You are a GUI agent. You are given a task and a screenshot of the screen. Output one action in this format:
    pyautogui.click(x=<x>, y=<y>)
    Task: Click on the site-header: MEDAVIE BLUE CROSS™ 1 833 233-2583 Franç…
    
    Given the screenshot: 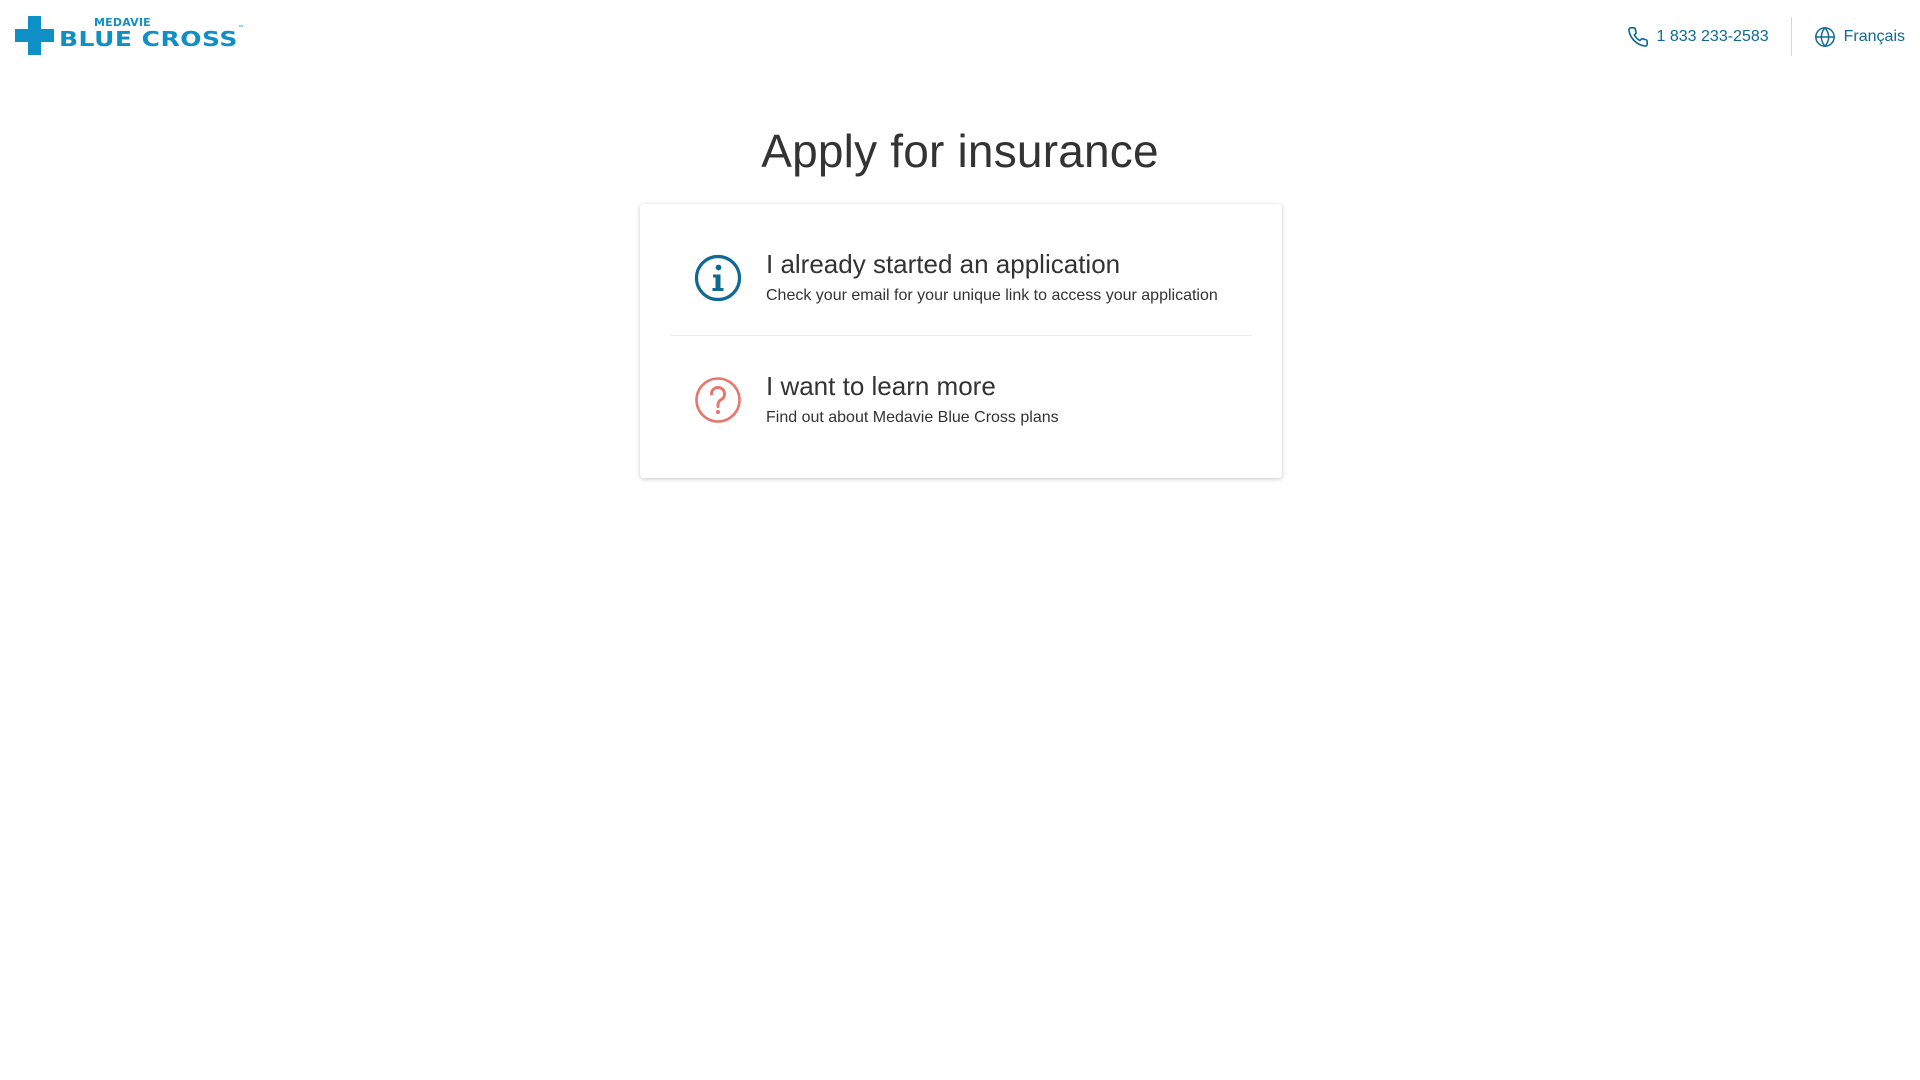 What is the action you would take?
    pyautogui.click(x=960, y=38)
    